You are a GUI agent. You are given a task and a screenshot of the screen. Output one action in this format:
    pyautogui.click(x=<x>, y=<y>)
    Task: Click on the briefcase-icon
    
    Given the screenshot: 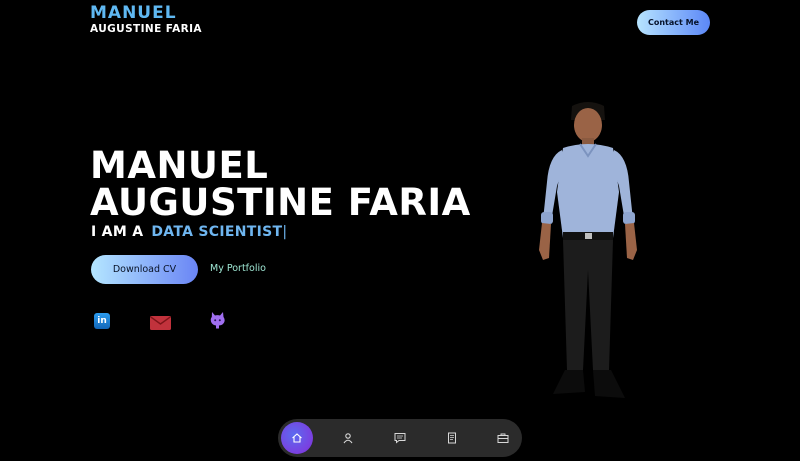 What is the action you would take?
    pyautogui.click(x=503, y=438)
    